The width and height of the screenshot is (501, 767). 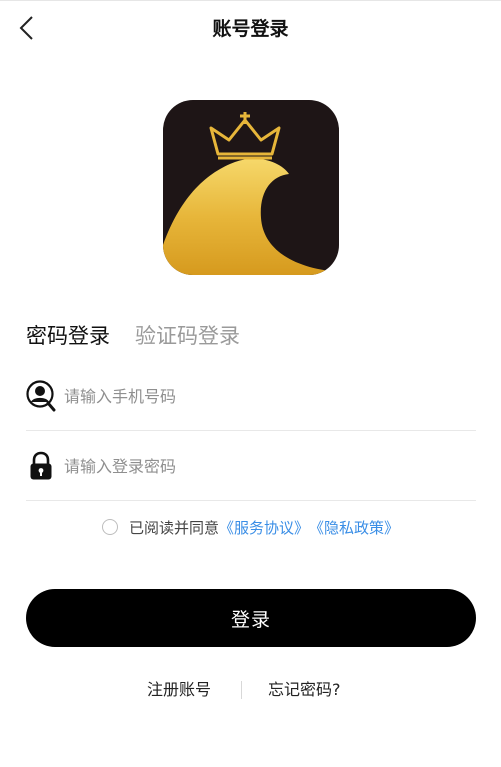 What do you see at coordinates (68, 336) in the screenshot?
I see `tab-password-login: 密码登录` at bounding box center [68, 336].